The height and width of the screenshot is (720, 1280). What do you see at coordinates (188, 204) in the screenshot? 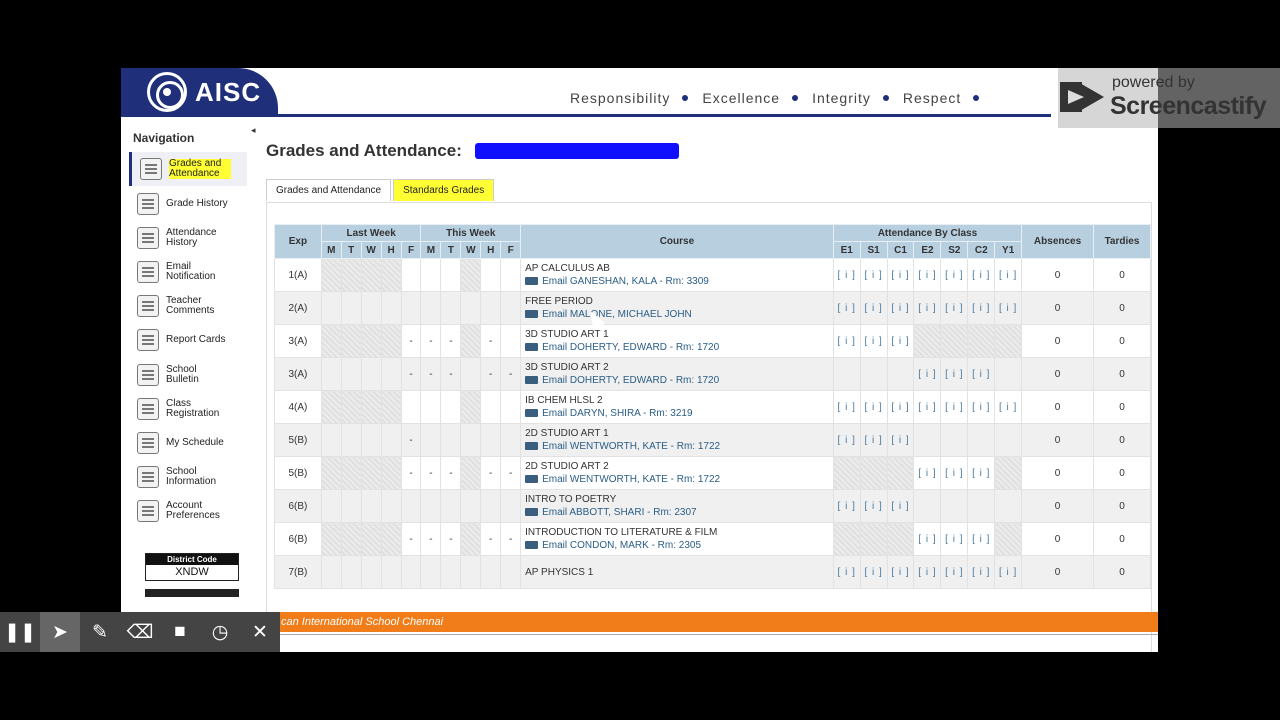
I see `sidebar-item-grade-history: Grade History` at bounding box center [188, 204].